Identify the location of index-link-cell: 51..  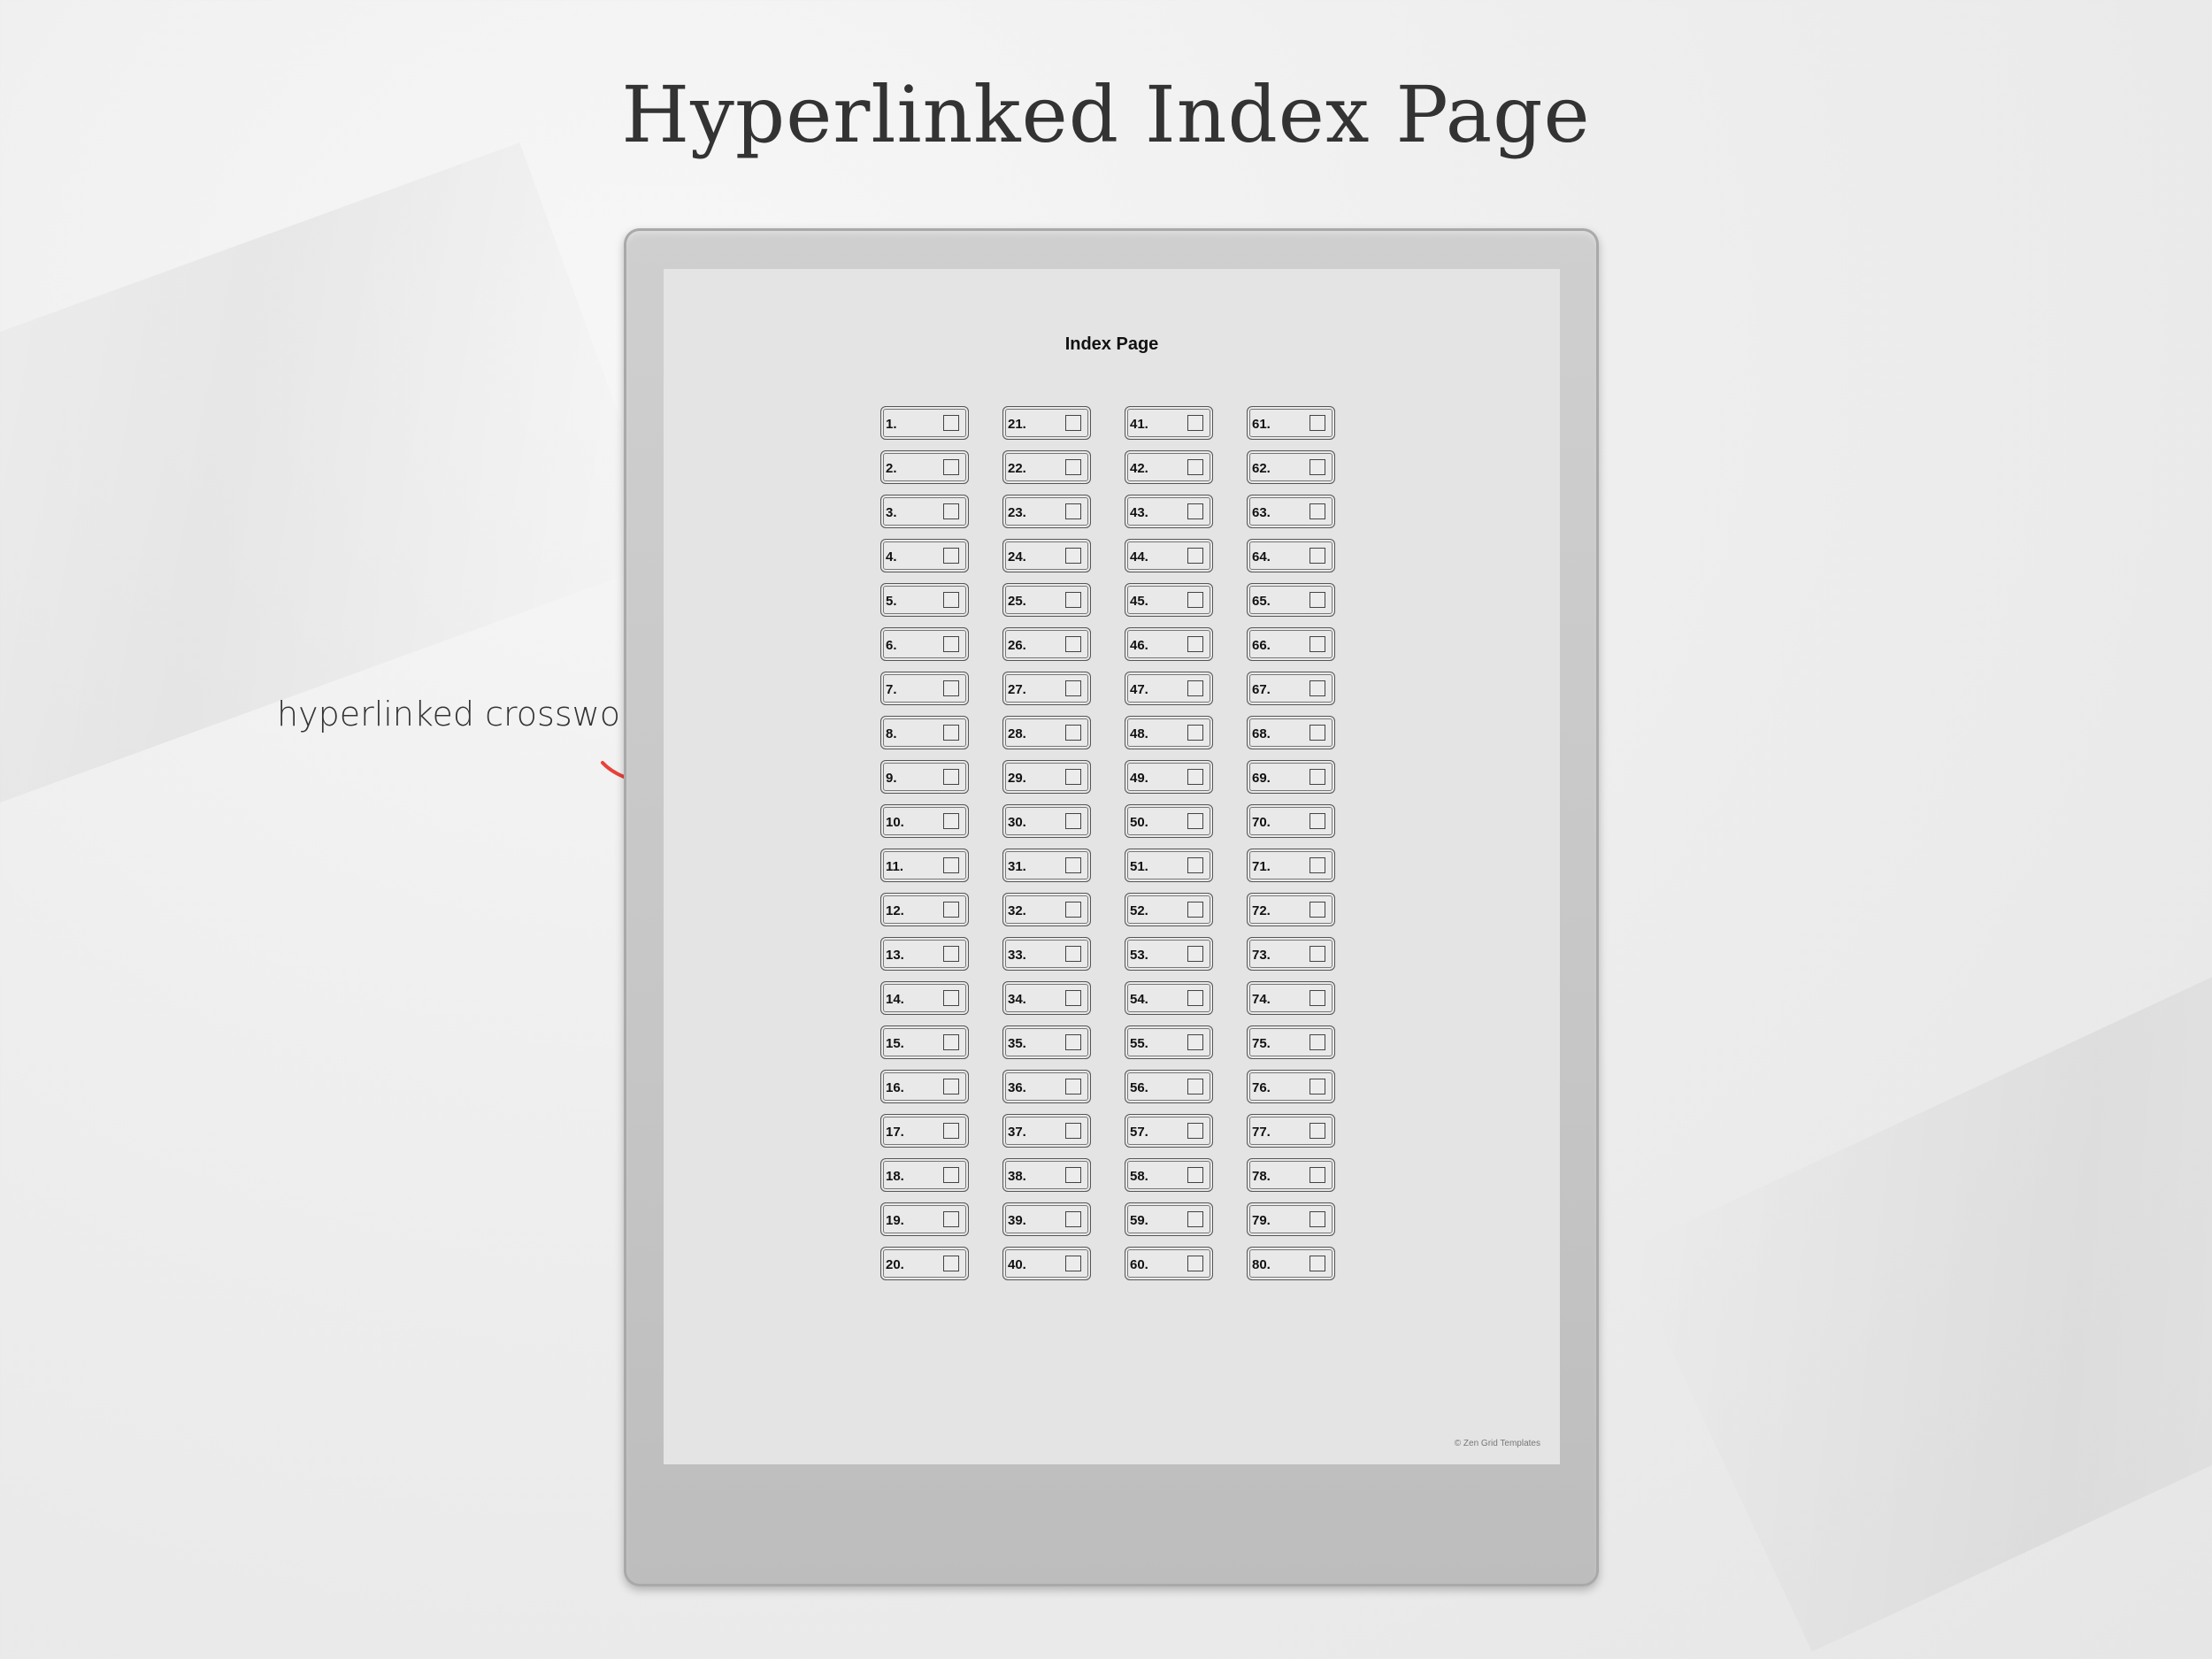
(1169, 866).